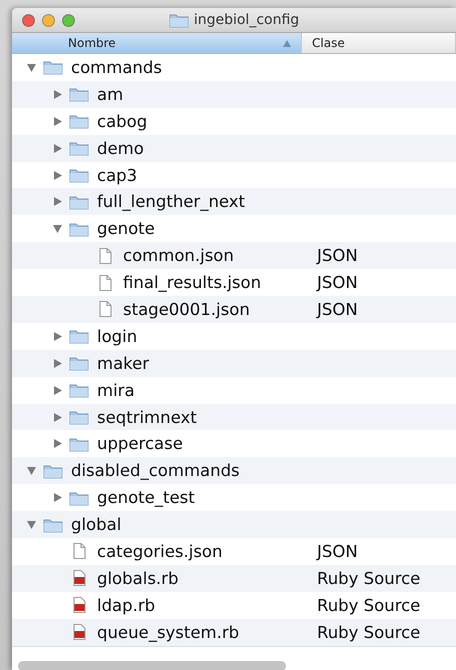 The image size is (456, 670). What do you see at coordinates (379, 43) in the screenshot?
I see `column-header: Clase` at bounding box center [379, 43].